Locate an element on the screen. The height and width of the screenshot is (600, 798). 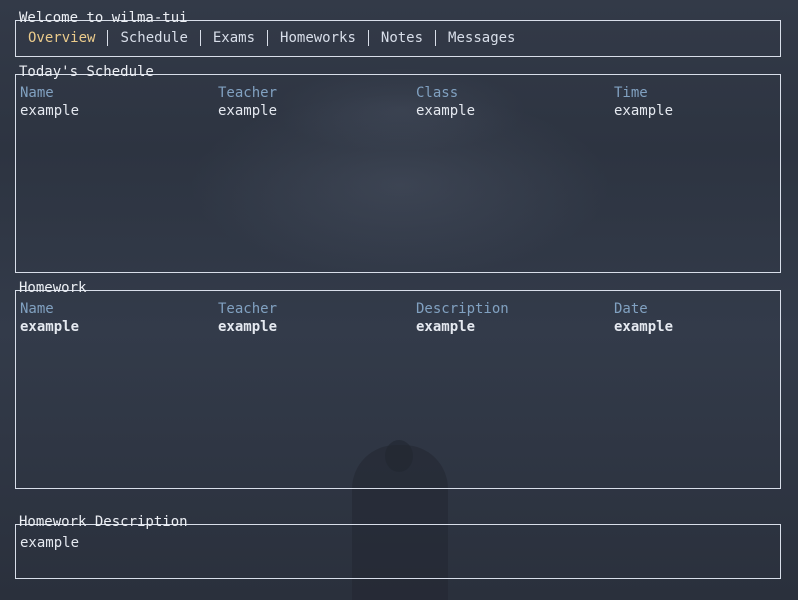
homework-cell-description: example is located at coordinates (445, 327).